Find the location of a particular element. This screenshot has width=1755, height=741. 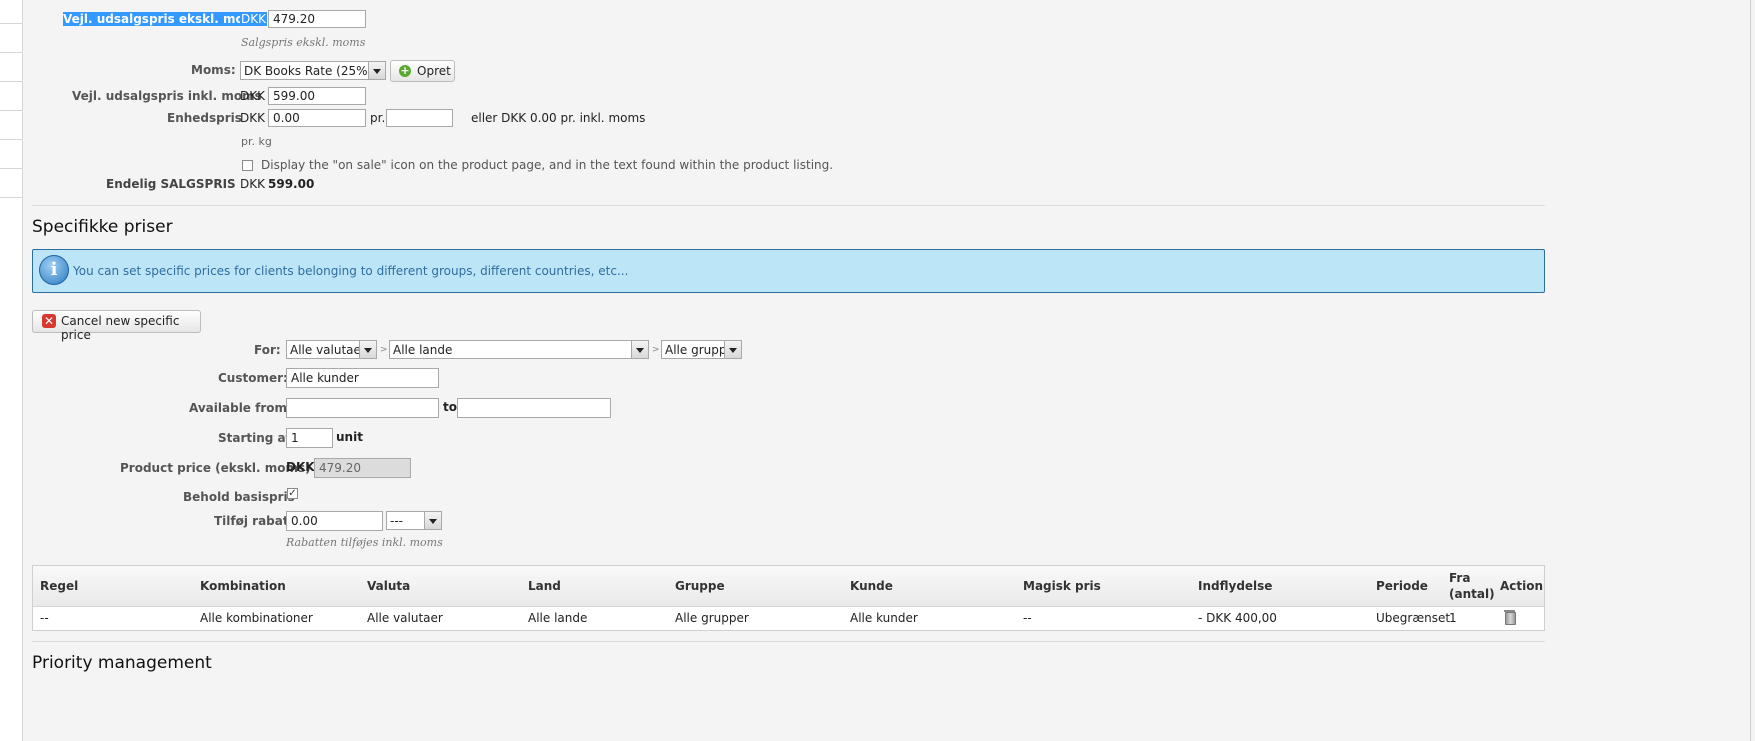

group-select: Alle grupper is located at coordinates (701, 349).